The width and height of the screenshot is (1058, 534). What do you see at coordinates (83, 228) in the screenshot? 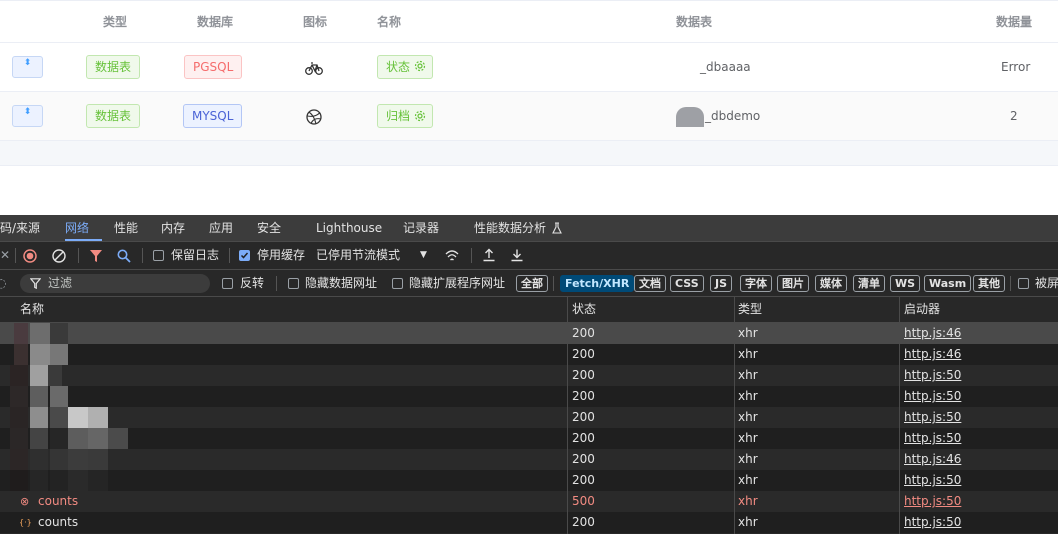
I see `tab-network: 网络` at bounding box center [83, 228].